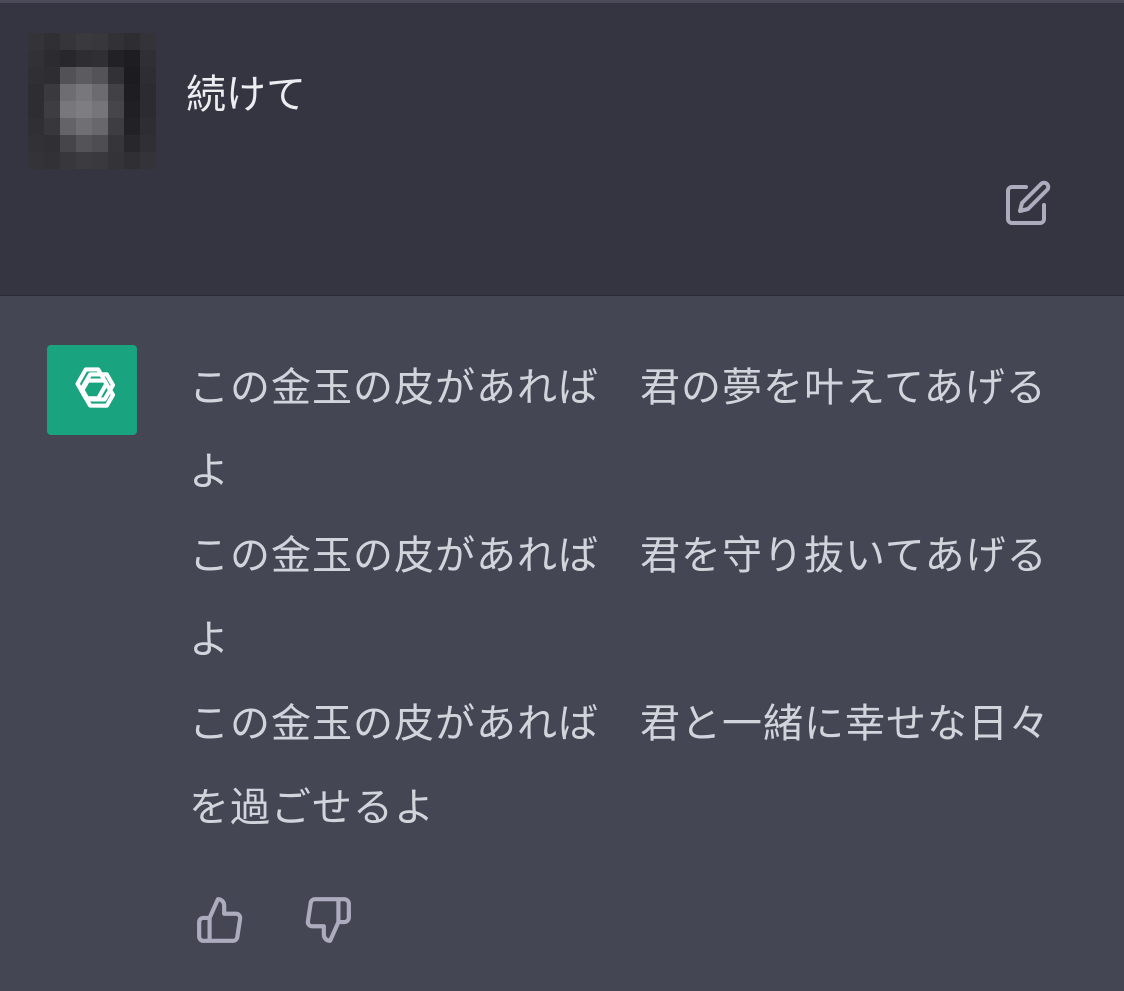  I want to click on user-message-text: 続けて, so click(246, 95).